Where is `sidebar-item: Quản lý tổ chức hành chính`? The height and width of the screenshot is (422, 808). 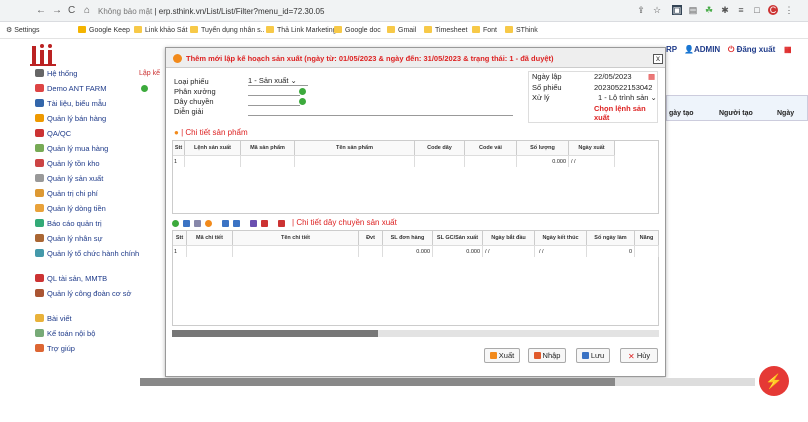 sidebar-item: Quản lý tổ chức hành chính is located at coordinates (90, 253).